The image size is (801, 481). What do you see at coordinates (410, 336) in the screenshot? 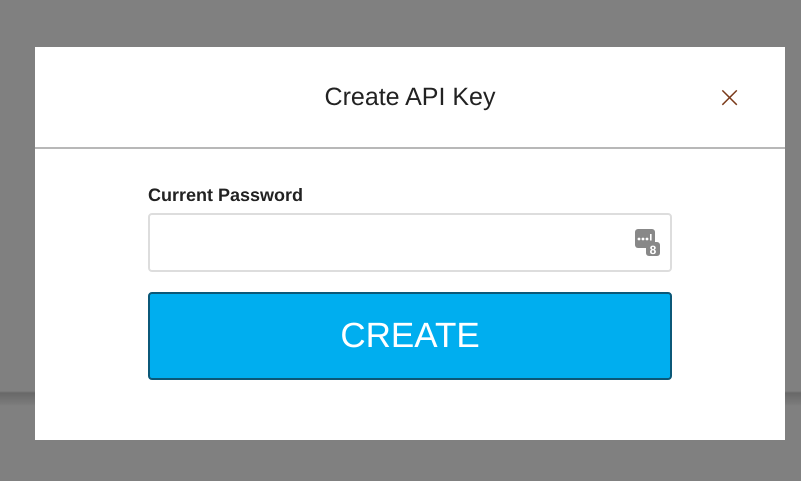
I see `create-button: CREATE` at bounding box center [410, 336].